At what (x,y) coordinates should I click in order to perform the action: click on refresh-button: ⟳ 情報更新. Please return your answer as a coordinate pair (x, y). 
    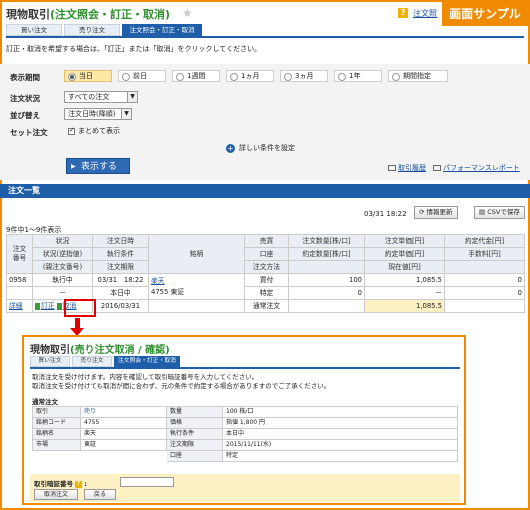
    Looking at the image, I should click on (436, 212).